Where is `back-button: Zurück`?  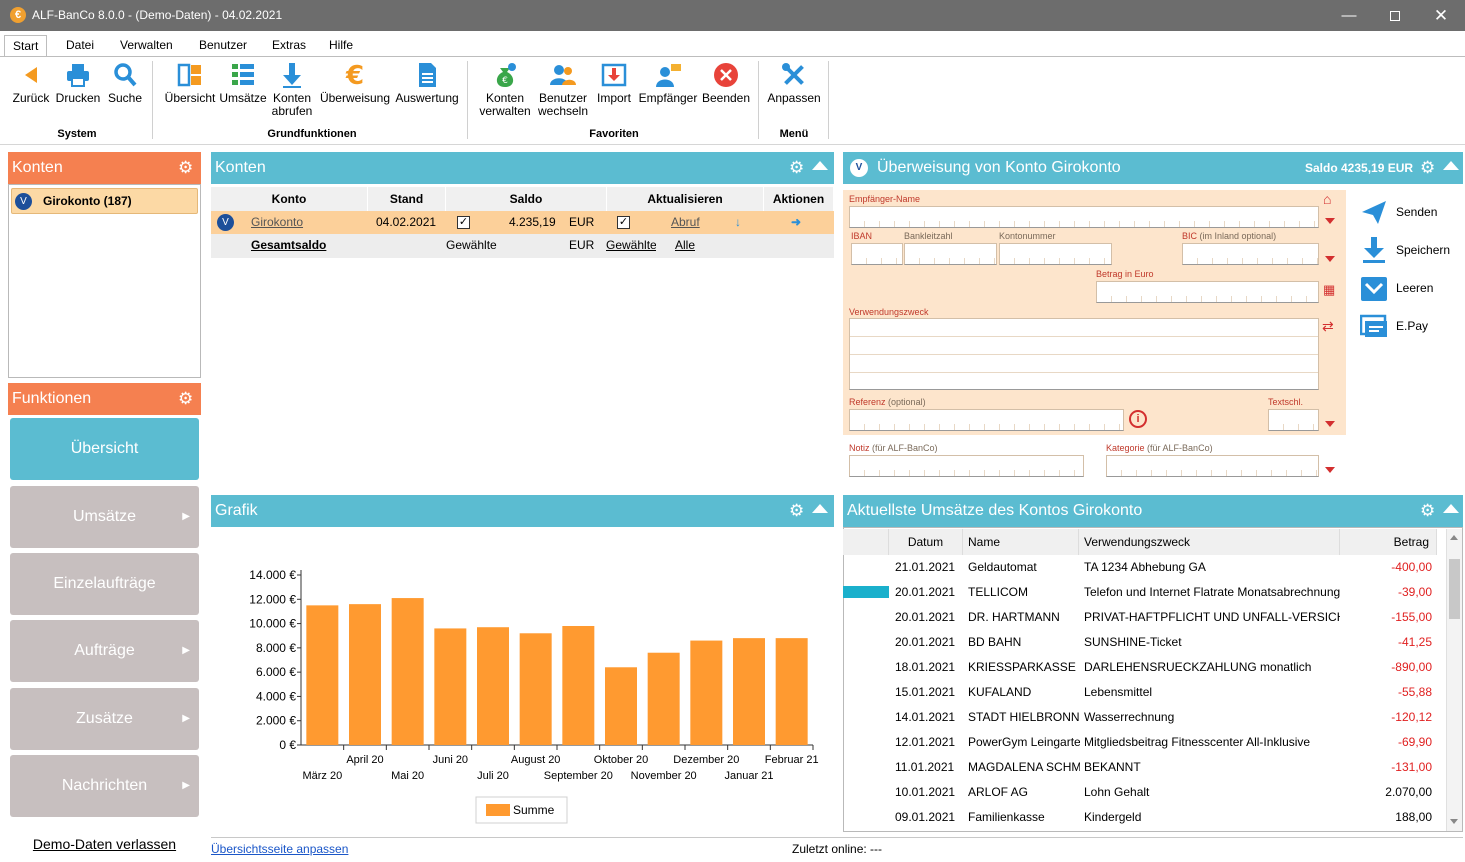
back-button: Zurück is located at coordinates (31, 83).